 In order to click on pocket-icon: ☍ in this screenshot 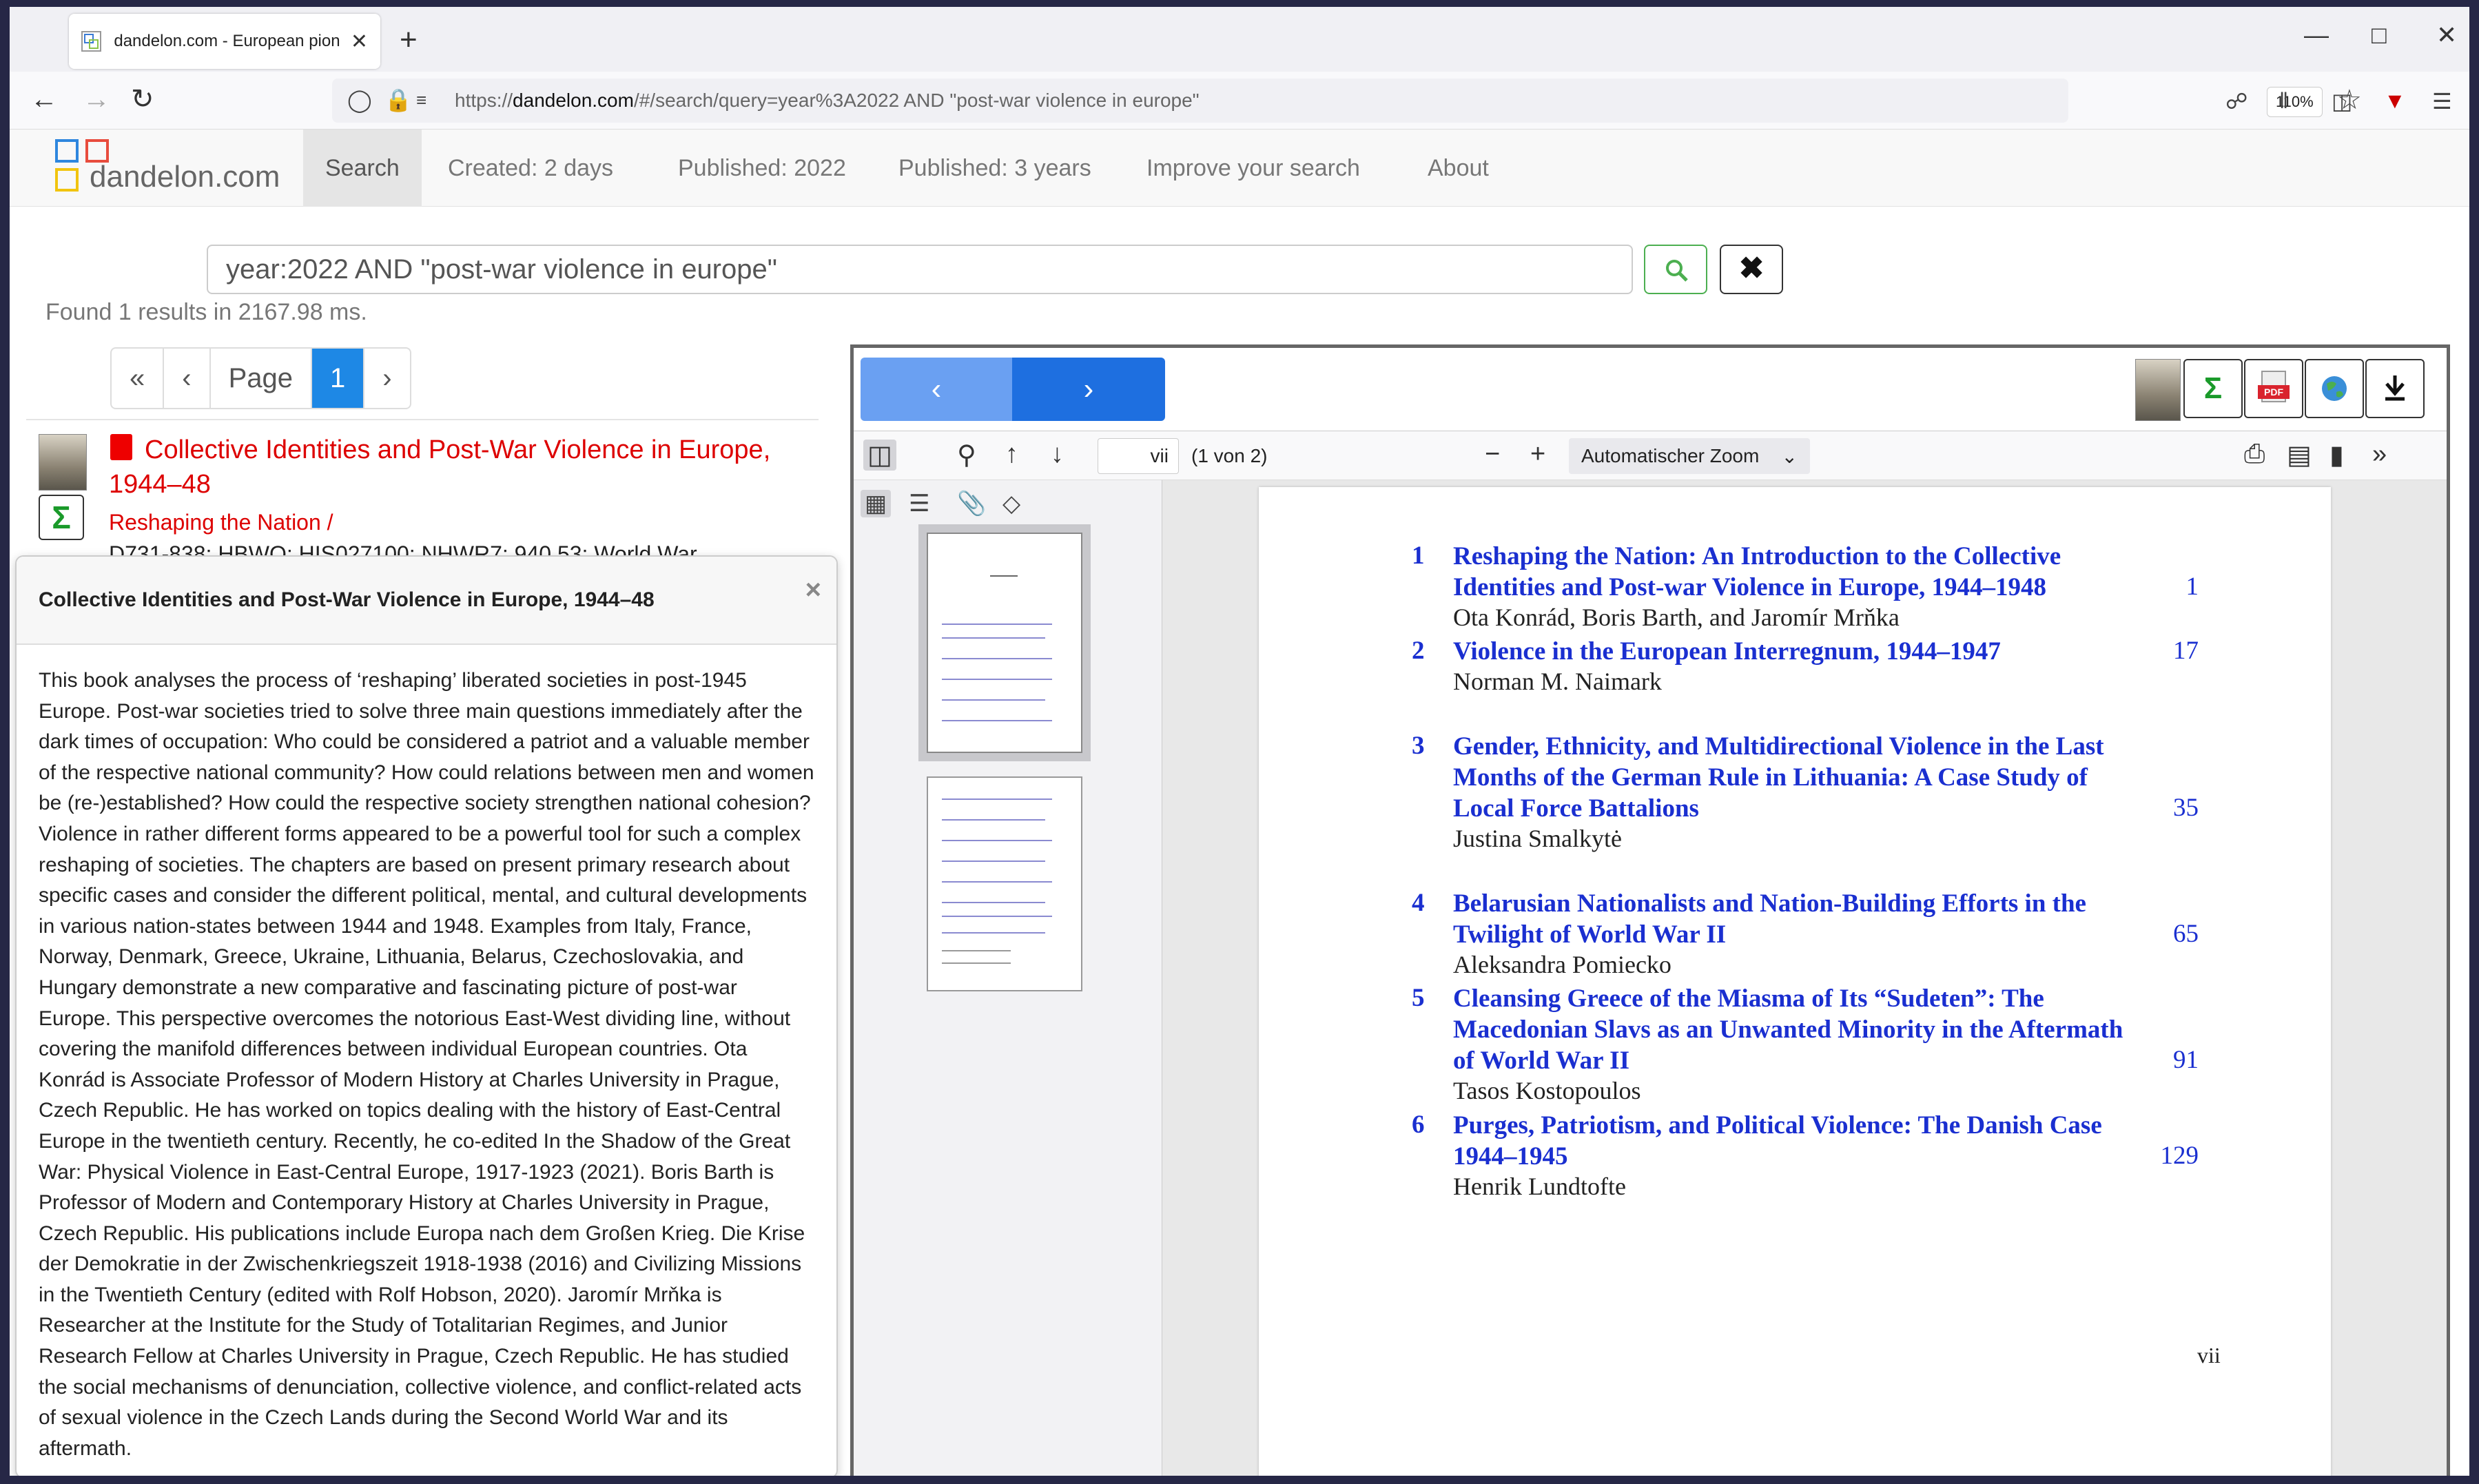, I will do `click(2236, 101)`.